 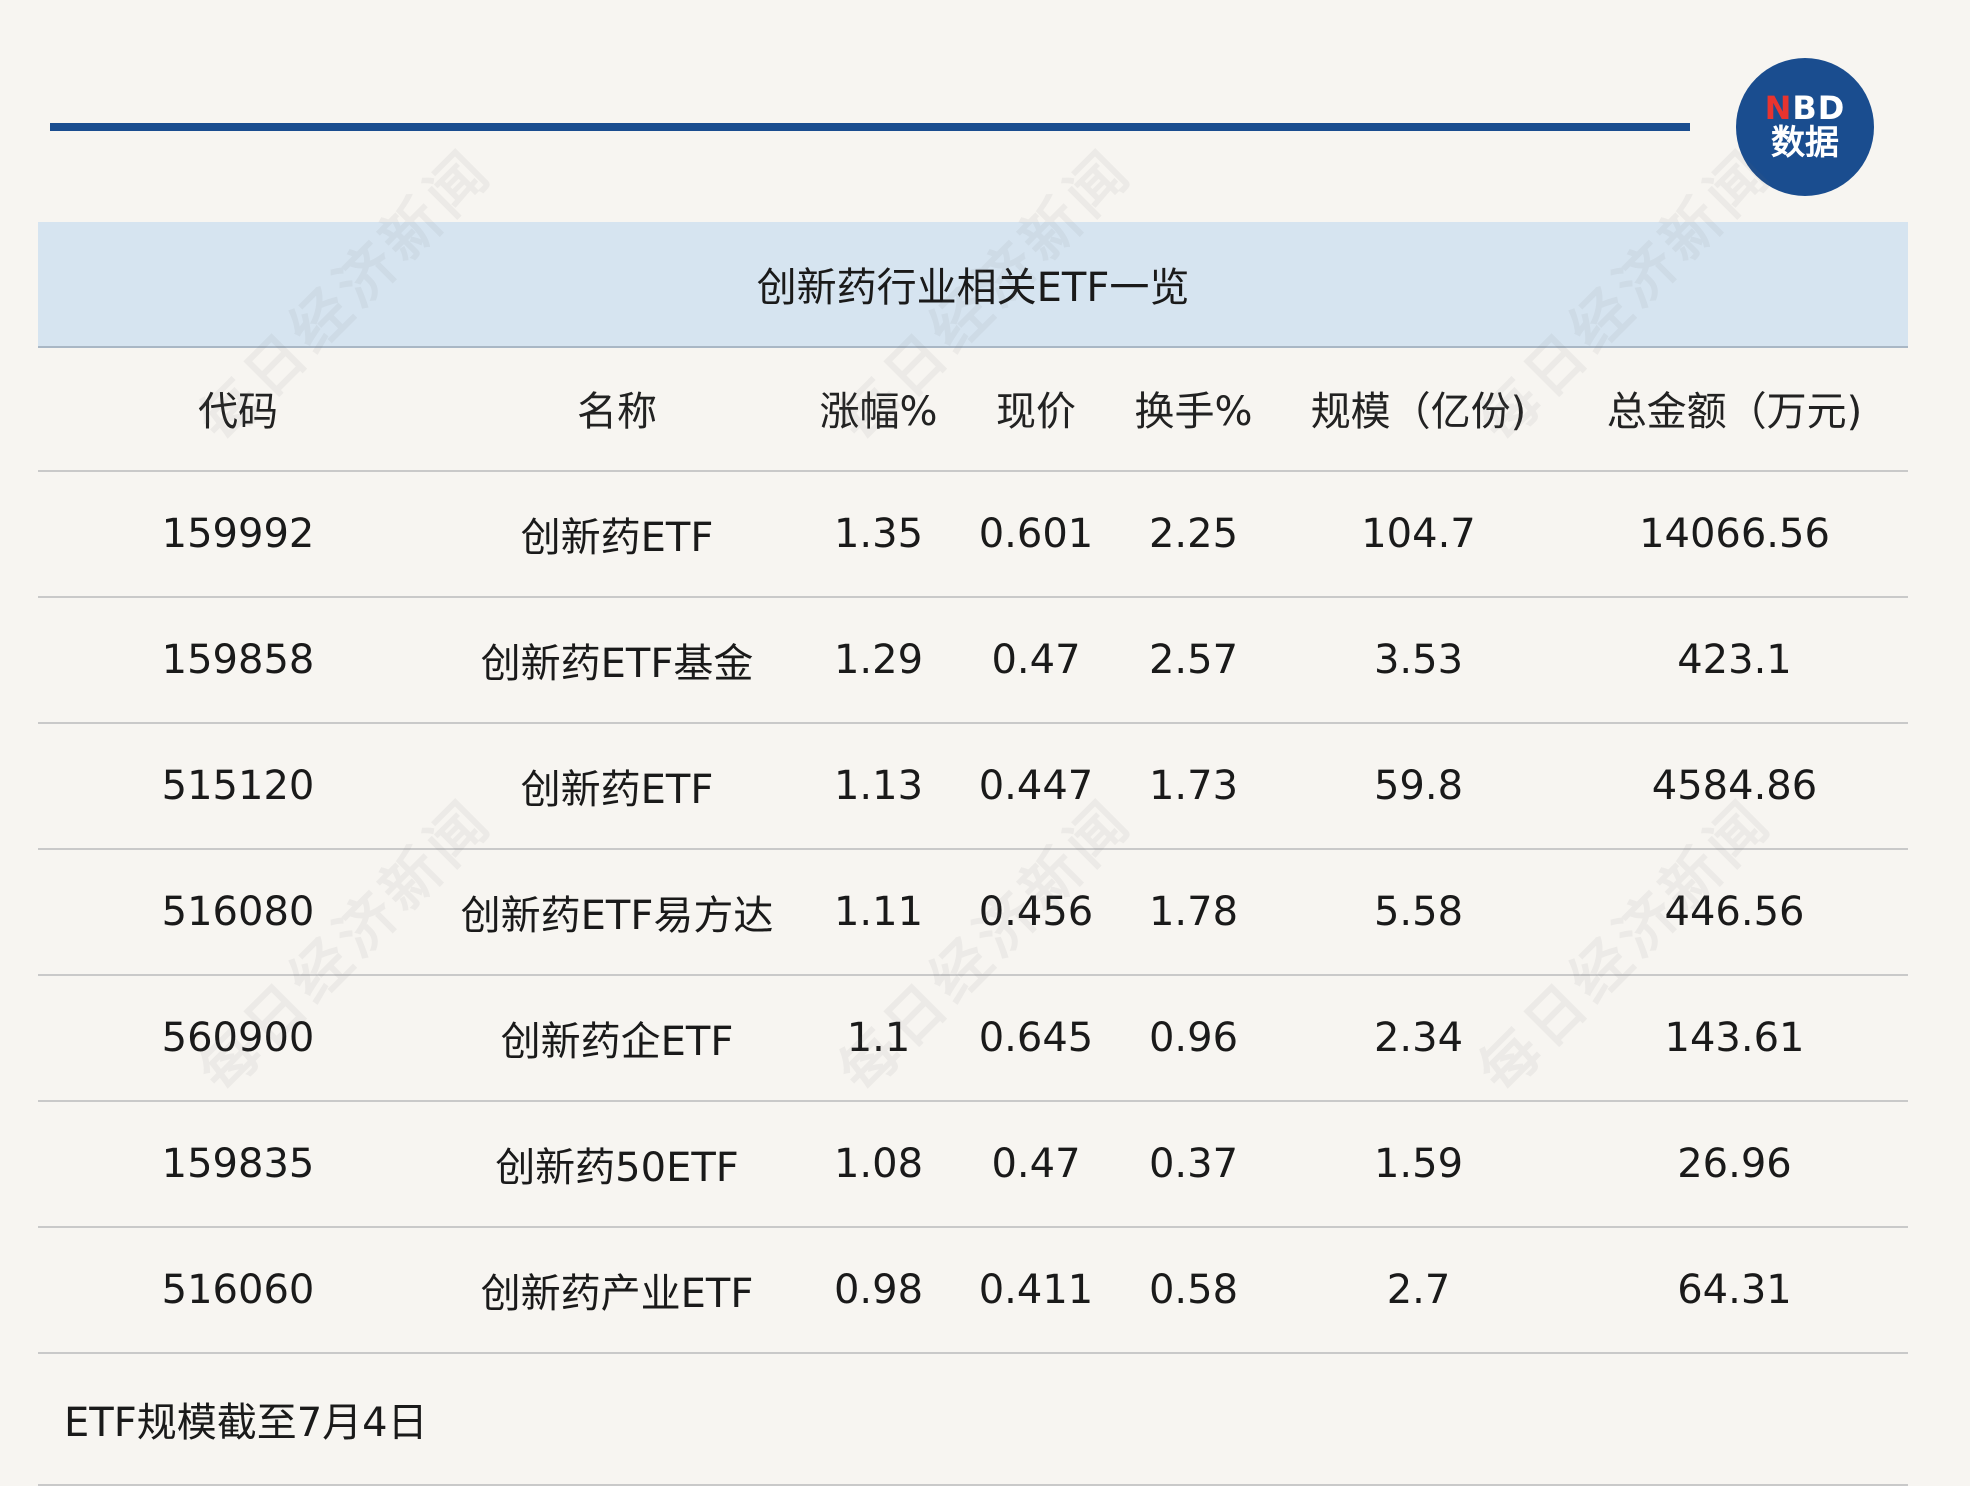 What do you see at coordinates (1418, 912) in the screenshot?
I see `cell-scale: 5.58` at bounding box center [1418, 912].